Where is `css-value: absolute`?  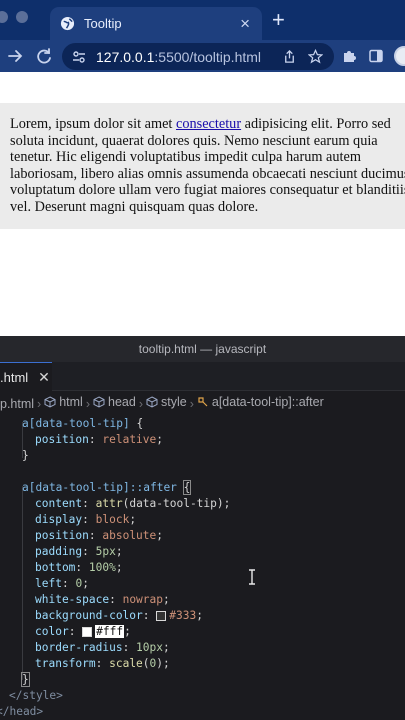
css-value: absolute is located at coordinates (129, 535).